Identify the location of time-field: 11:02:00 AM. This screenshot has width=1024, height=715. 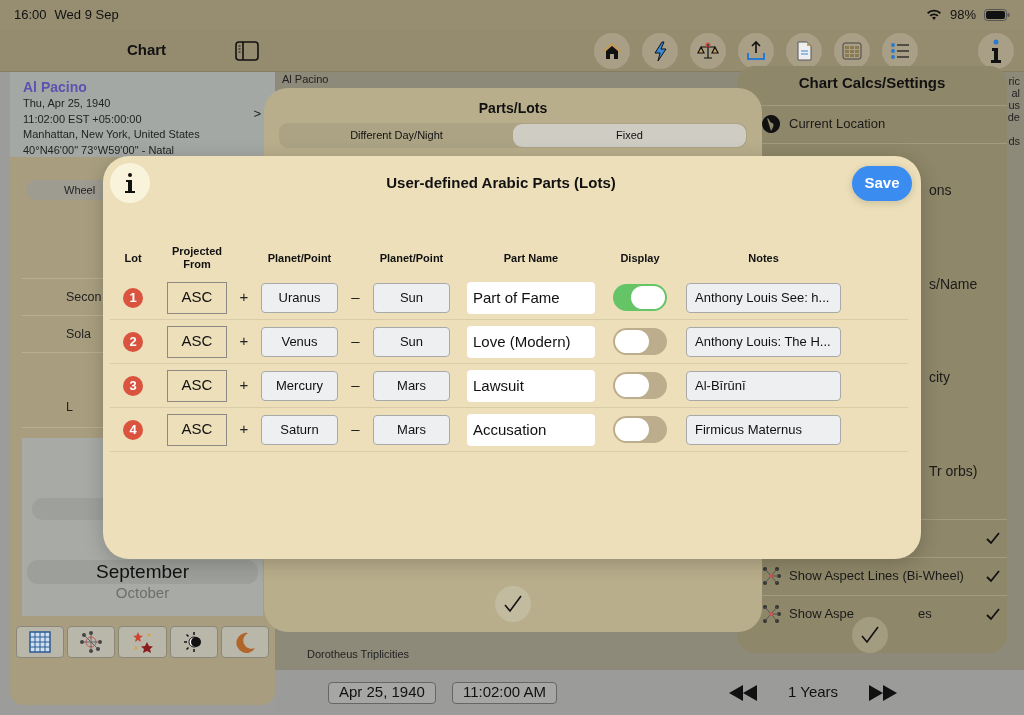
(504, 692).